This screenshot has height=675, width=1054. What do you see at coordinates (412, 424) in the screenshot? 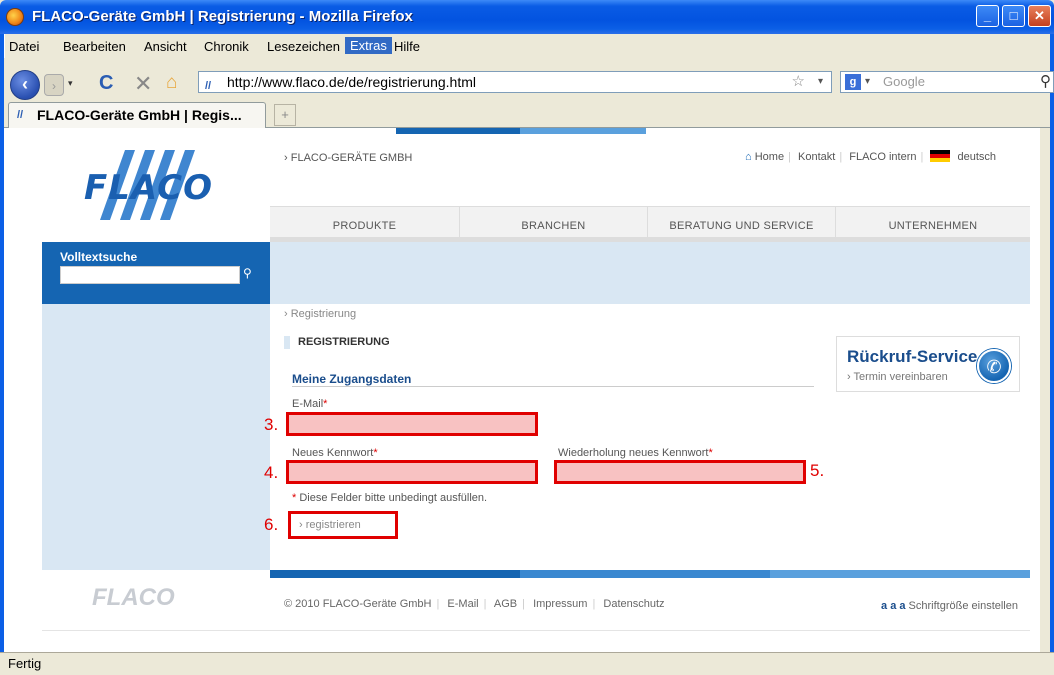
I see `email-field` at bounding box center [412, 424].